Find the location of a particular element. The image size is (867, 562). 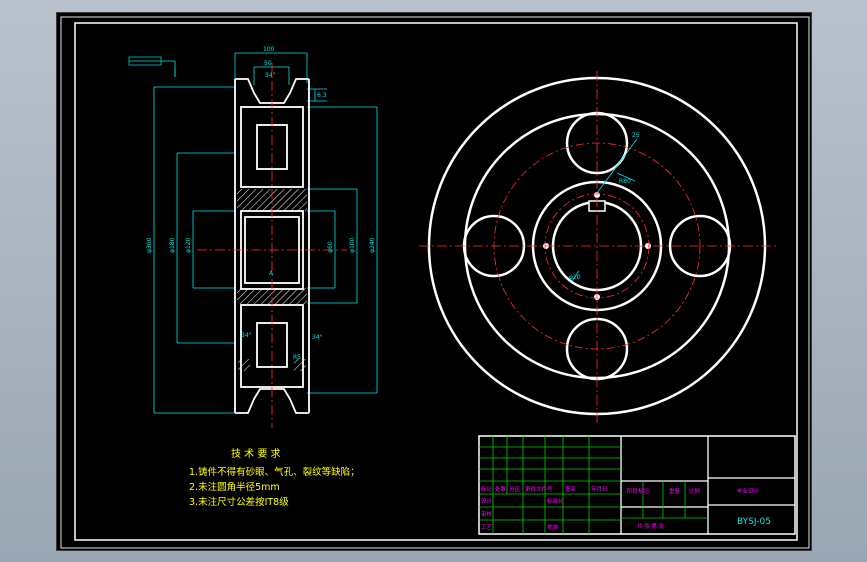

dim-top-small: 6.3 is located at coordinates (322, 95).